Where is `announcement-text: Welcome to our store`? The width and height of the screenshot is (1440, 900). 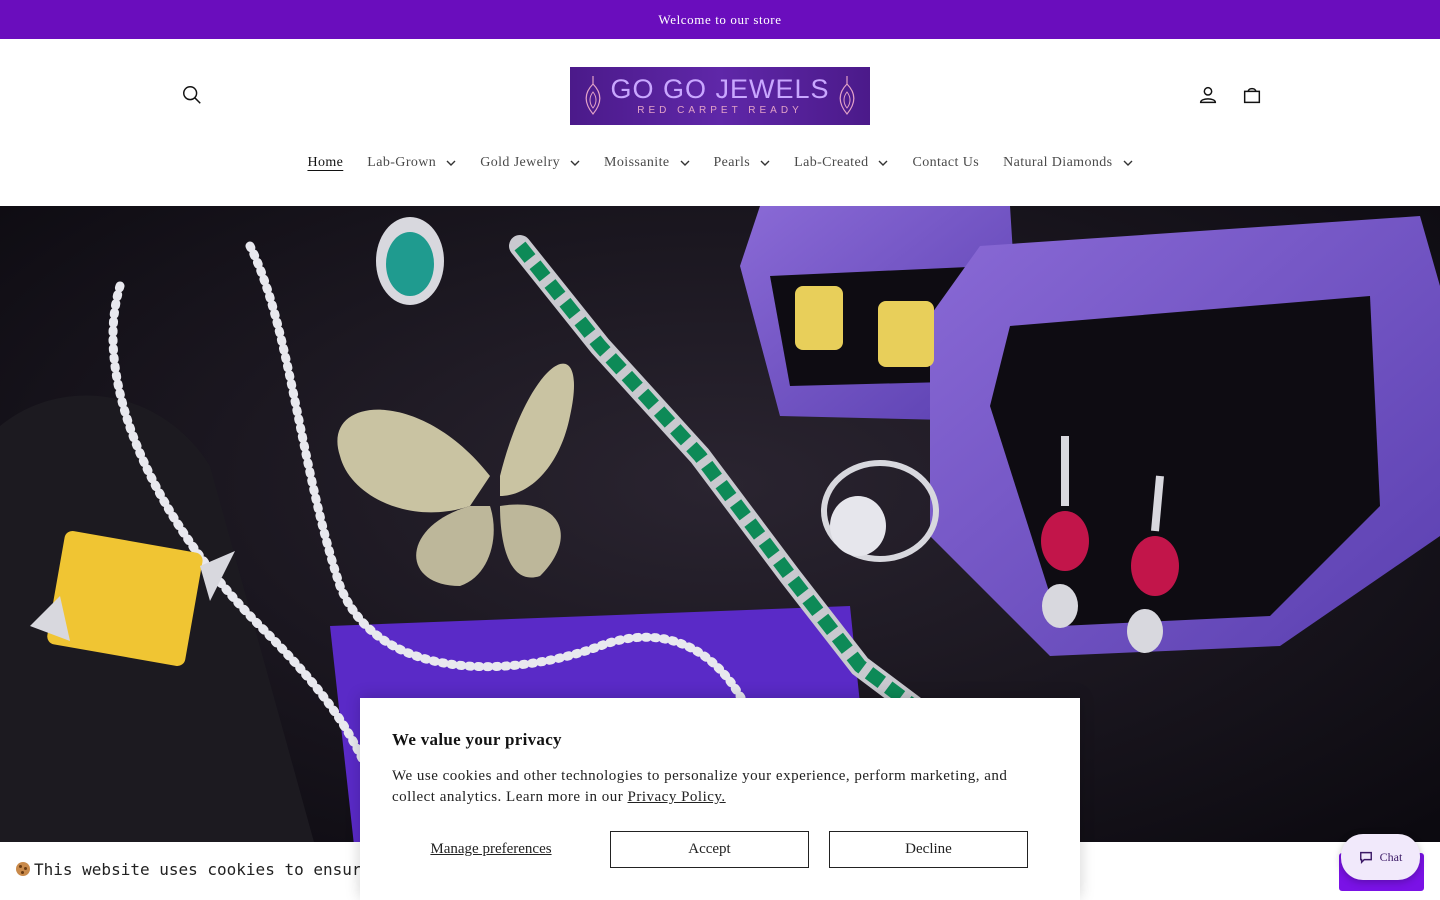 announcement-text: Welcome to our store is located at coordinates (720, 19).